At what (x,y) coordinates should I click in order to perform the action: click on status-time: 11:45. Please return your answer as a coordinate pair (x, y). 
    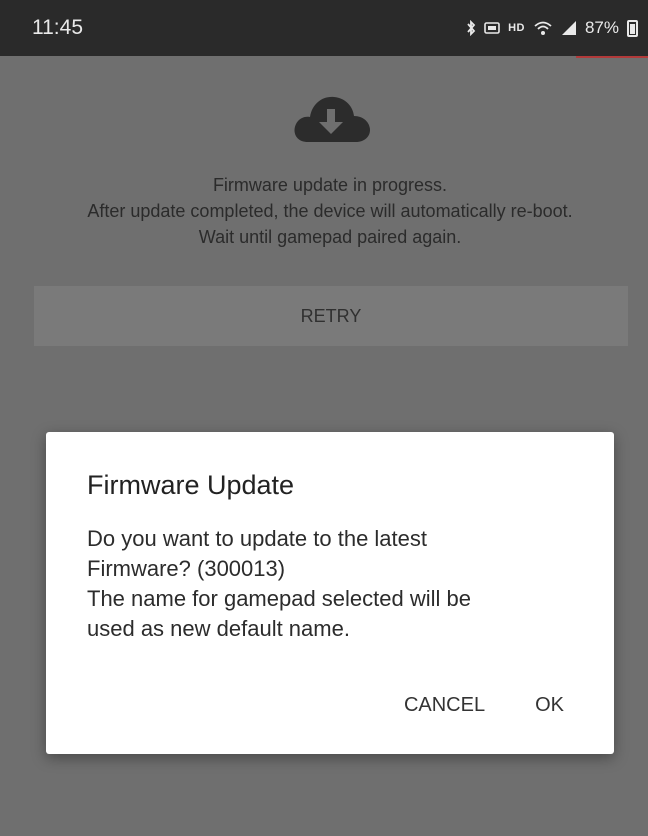
    Looking at the image, I should click on (57, 27).